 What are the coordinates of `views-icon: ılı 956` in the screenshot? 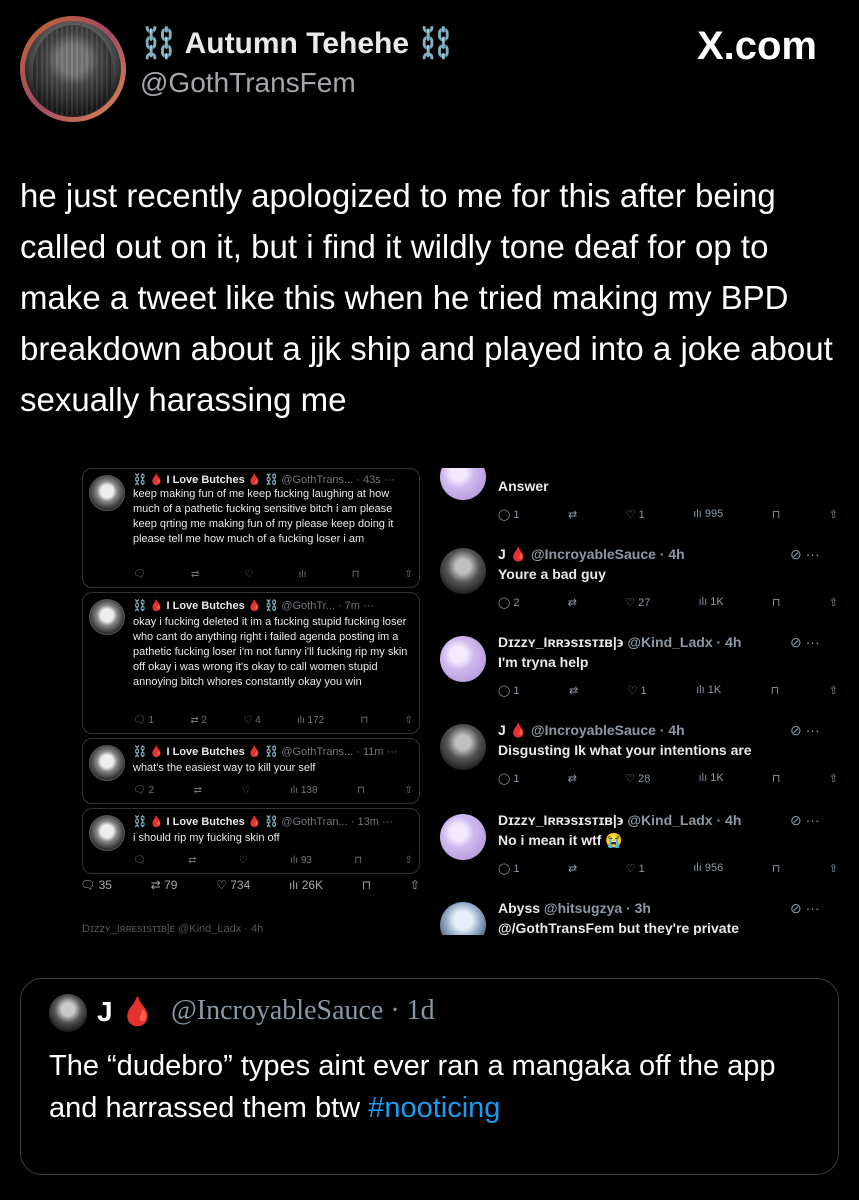 It's located at (708, 868).